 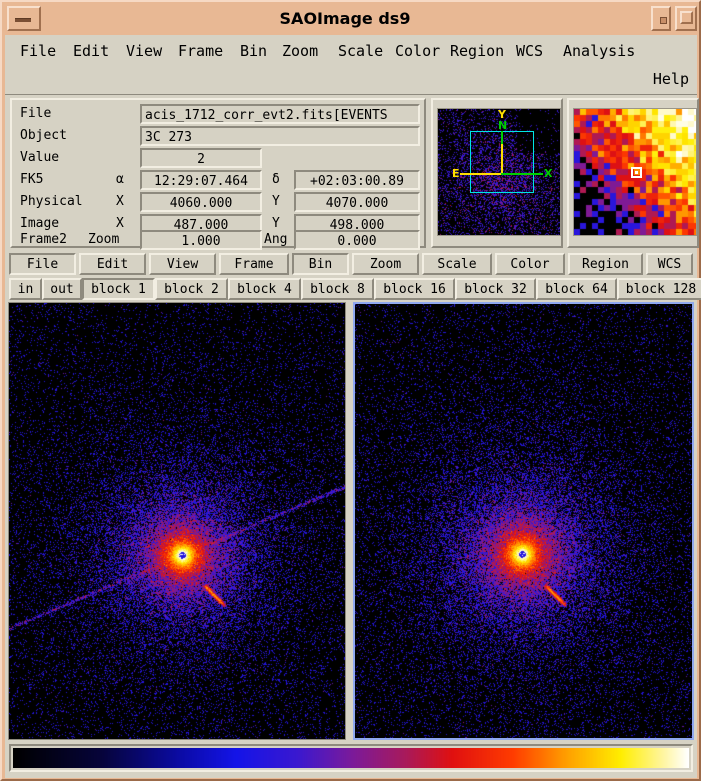 I want to click on window-title: SAOImage ds9, so click(x=345, y=18).